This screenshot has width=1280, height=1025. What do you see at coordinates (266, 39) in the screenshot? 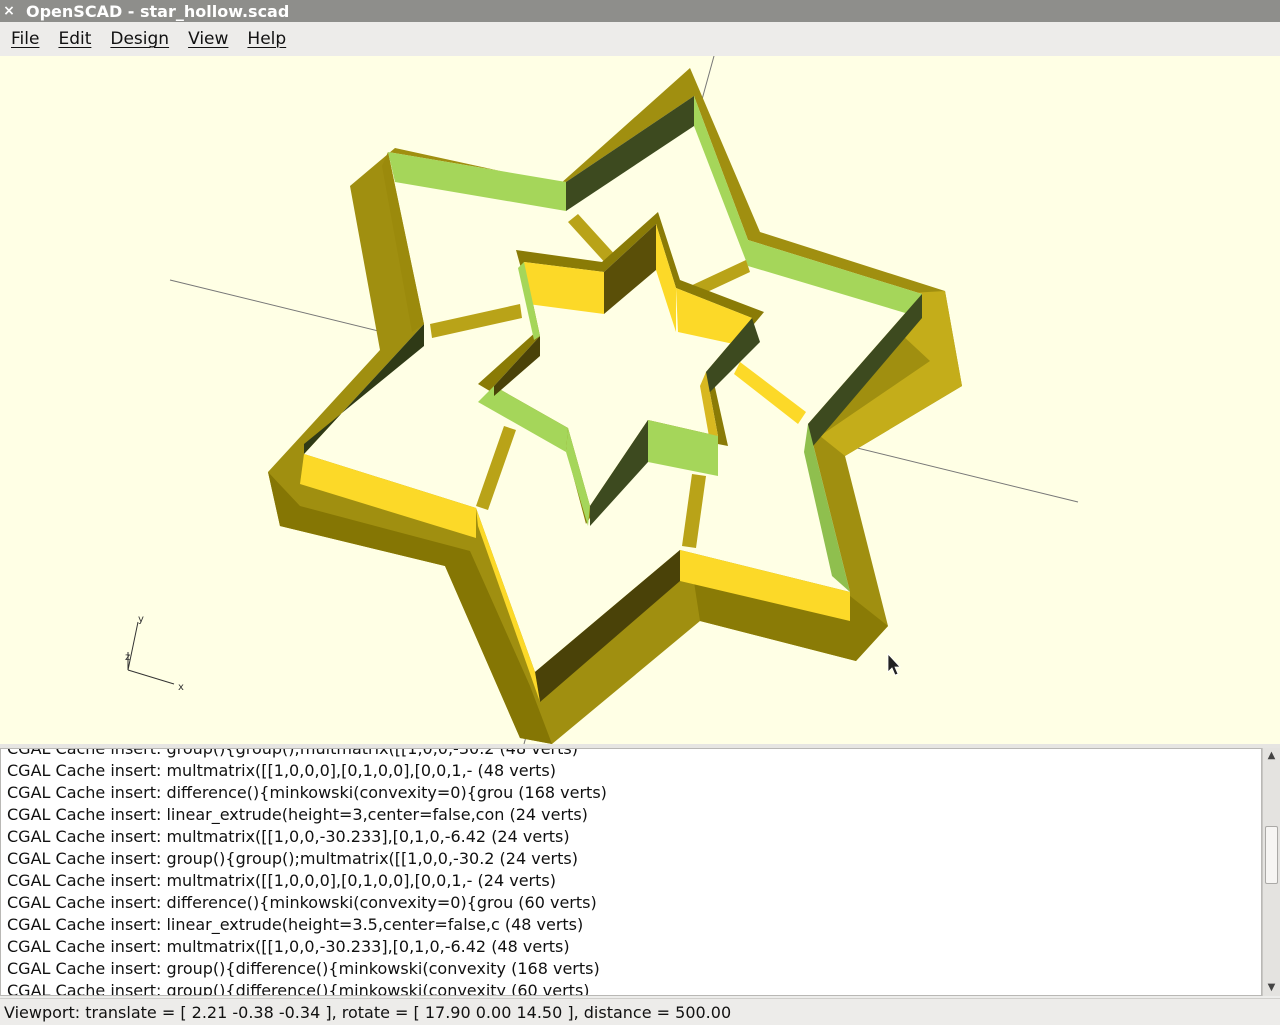
I see `menu-help: Help` at bounding box center [266, 39].